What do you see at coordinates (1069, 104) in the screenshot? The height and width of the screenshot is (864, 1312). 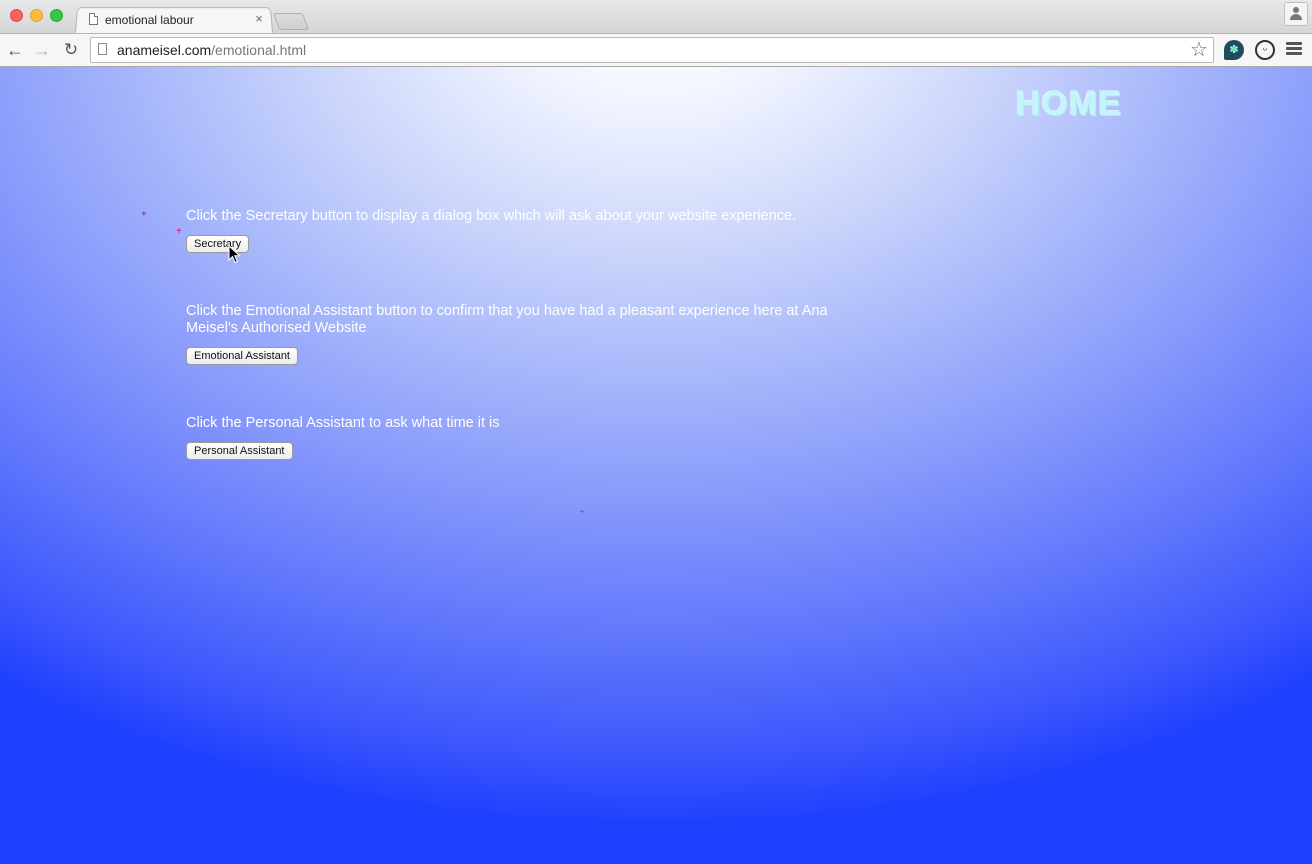 I see `home-link: HOME` at bounding box center [1069, 104].